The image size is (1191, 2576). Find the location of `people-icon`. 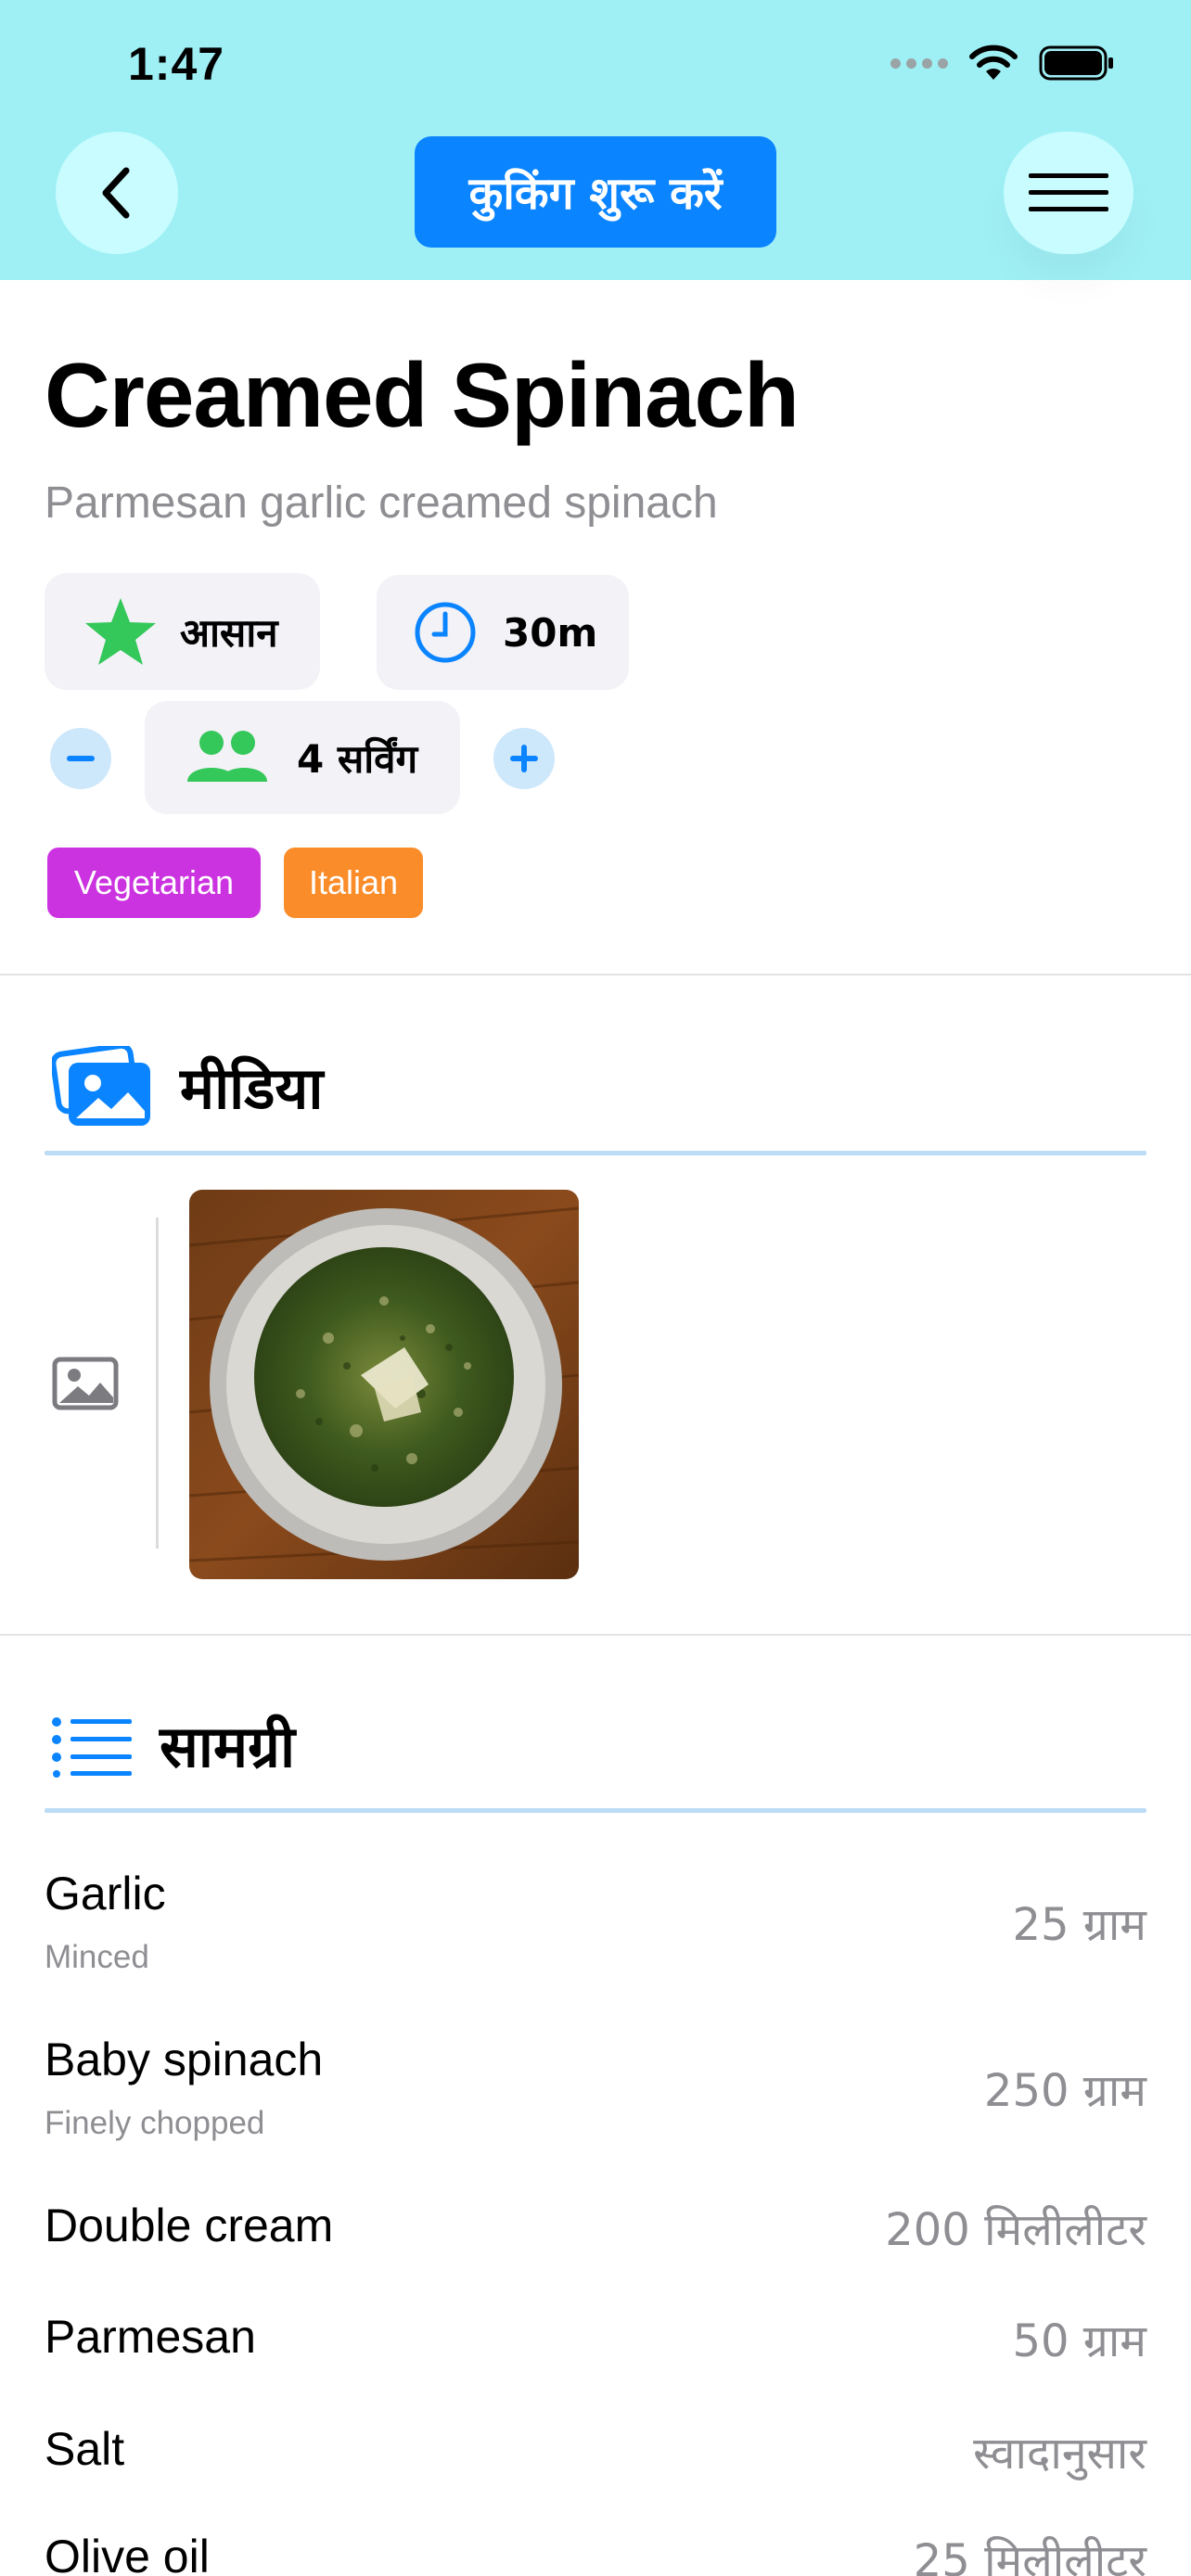

people-icon is located at coordinates (227, 756).